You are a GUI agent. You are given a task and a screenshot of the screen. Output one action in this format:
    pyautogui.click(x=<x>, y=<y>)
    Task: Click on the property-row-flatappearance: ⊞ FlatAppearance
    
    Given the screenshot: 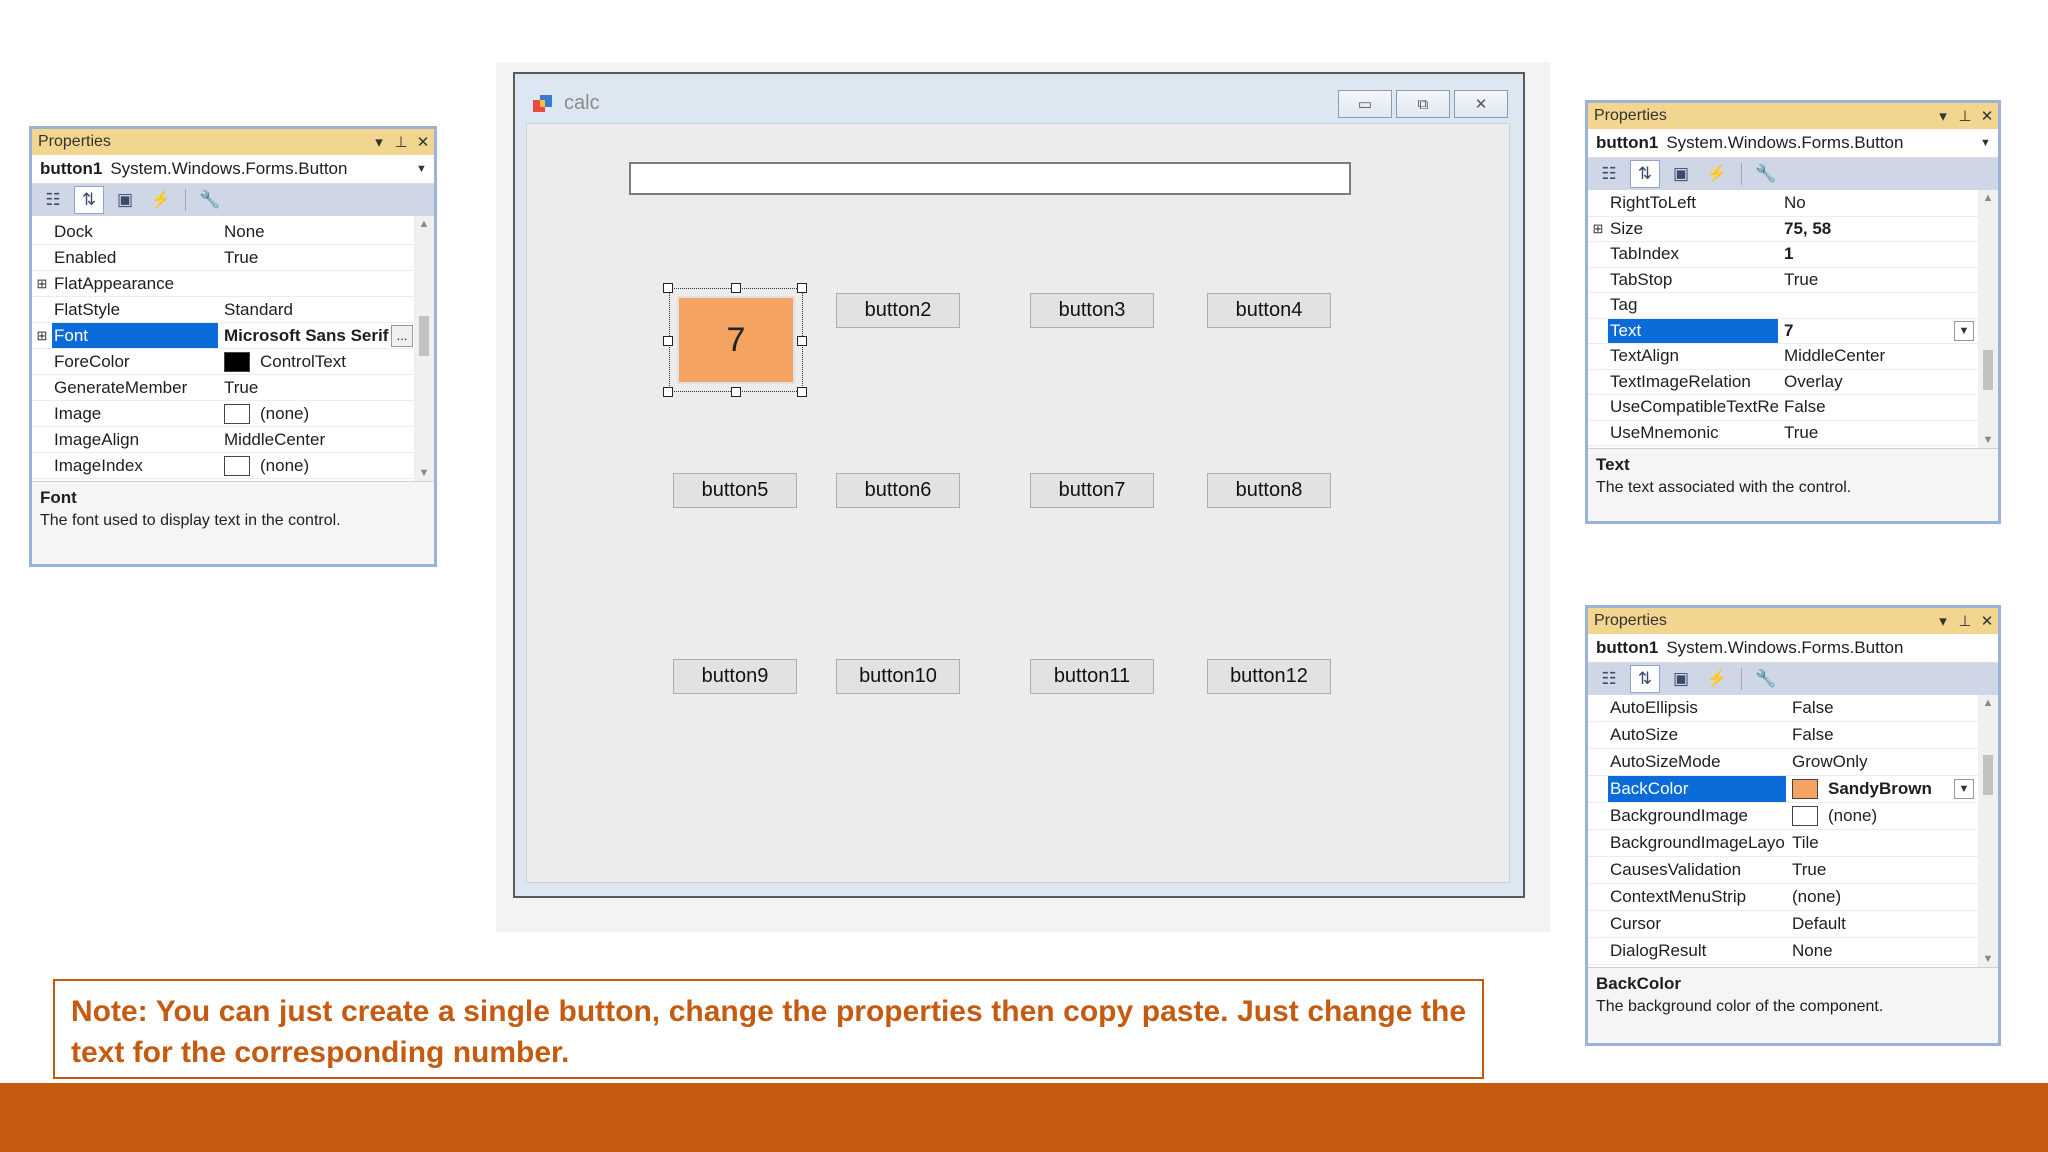 What is the action you would take?
    pyautogui.click(x=223, y=284)
    